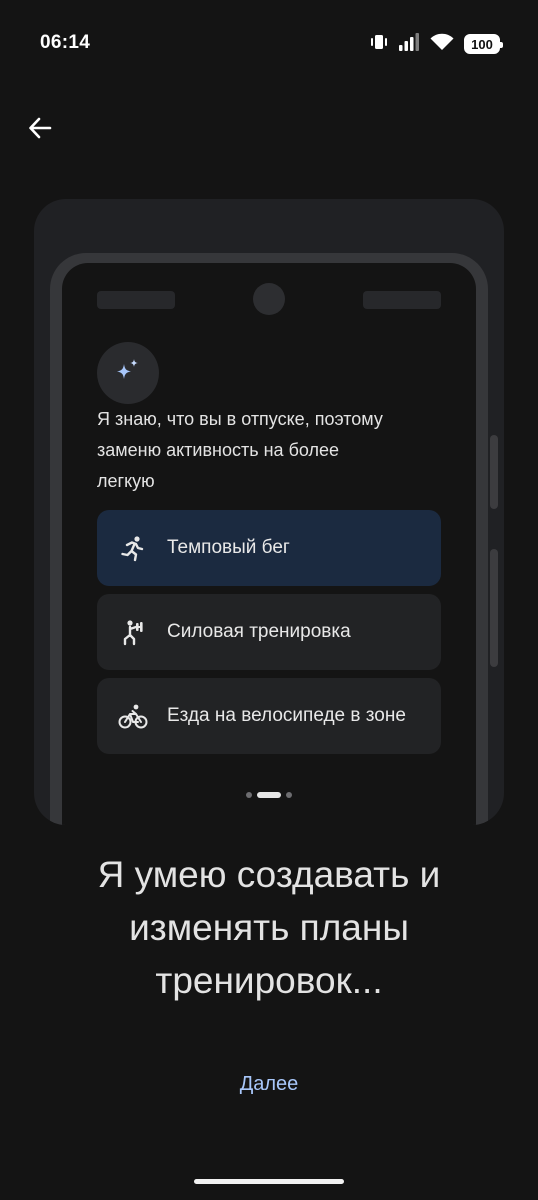 This screenshot has width=538, height=1200. Describe the element at coordinates (269, 299) in the screenshot. I see `camera-dot` at that location.